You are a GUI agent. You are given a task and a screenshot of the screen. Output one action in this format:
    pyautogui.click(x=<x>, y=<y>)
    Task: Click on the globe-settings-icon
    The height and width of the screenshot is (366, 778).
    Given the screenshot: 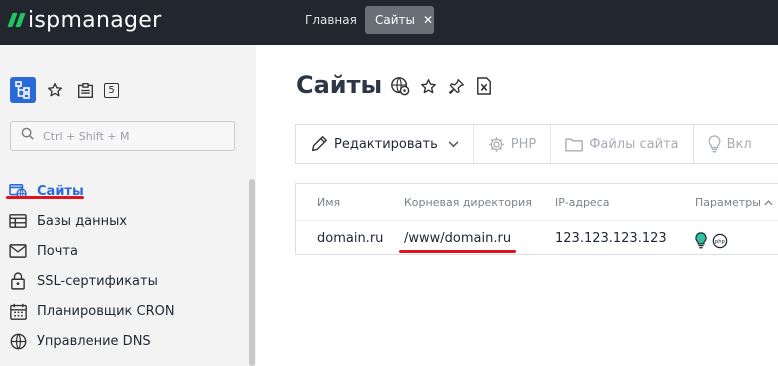 What is the action you would take?
    pyautogui.click(x=400, y=86)
    